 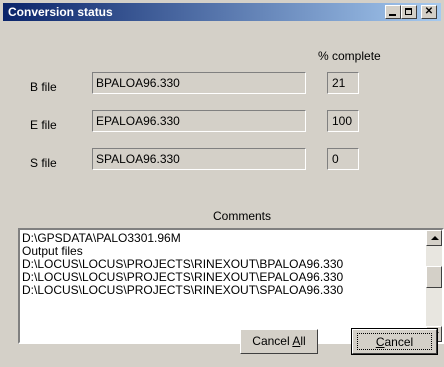 I want to click on b-file-percent: 21, so click(x=343, y=83).